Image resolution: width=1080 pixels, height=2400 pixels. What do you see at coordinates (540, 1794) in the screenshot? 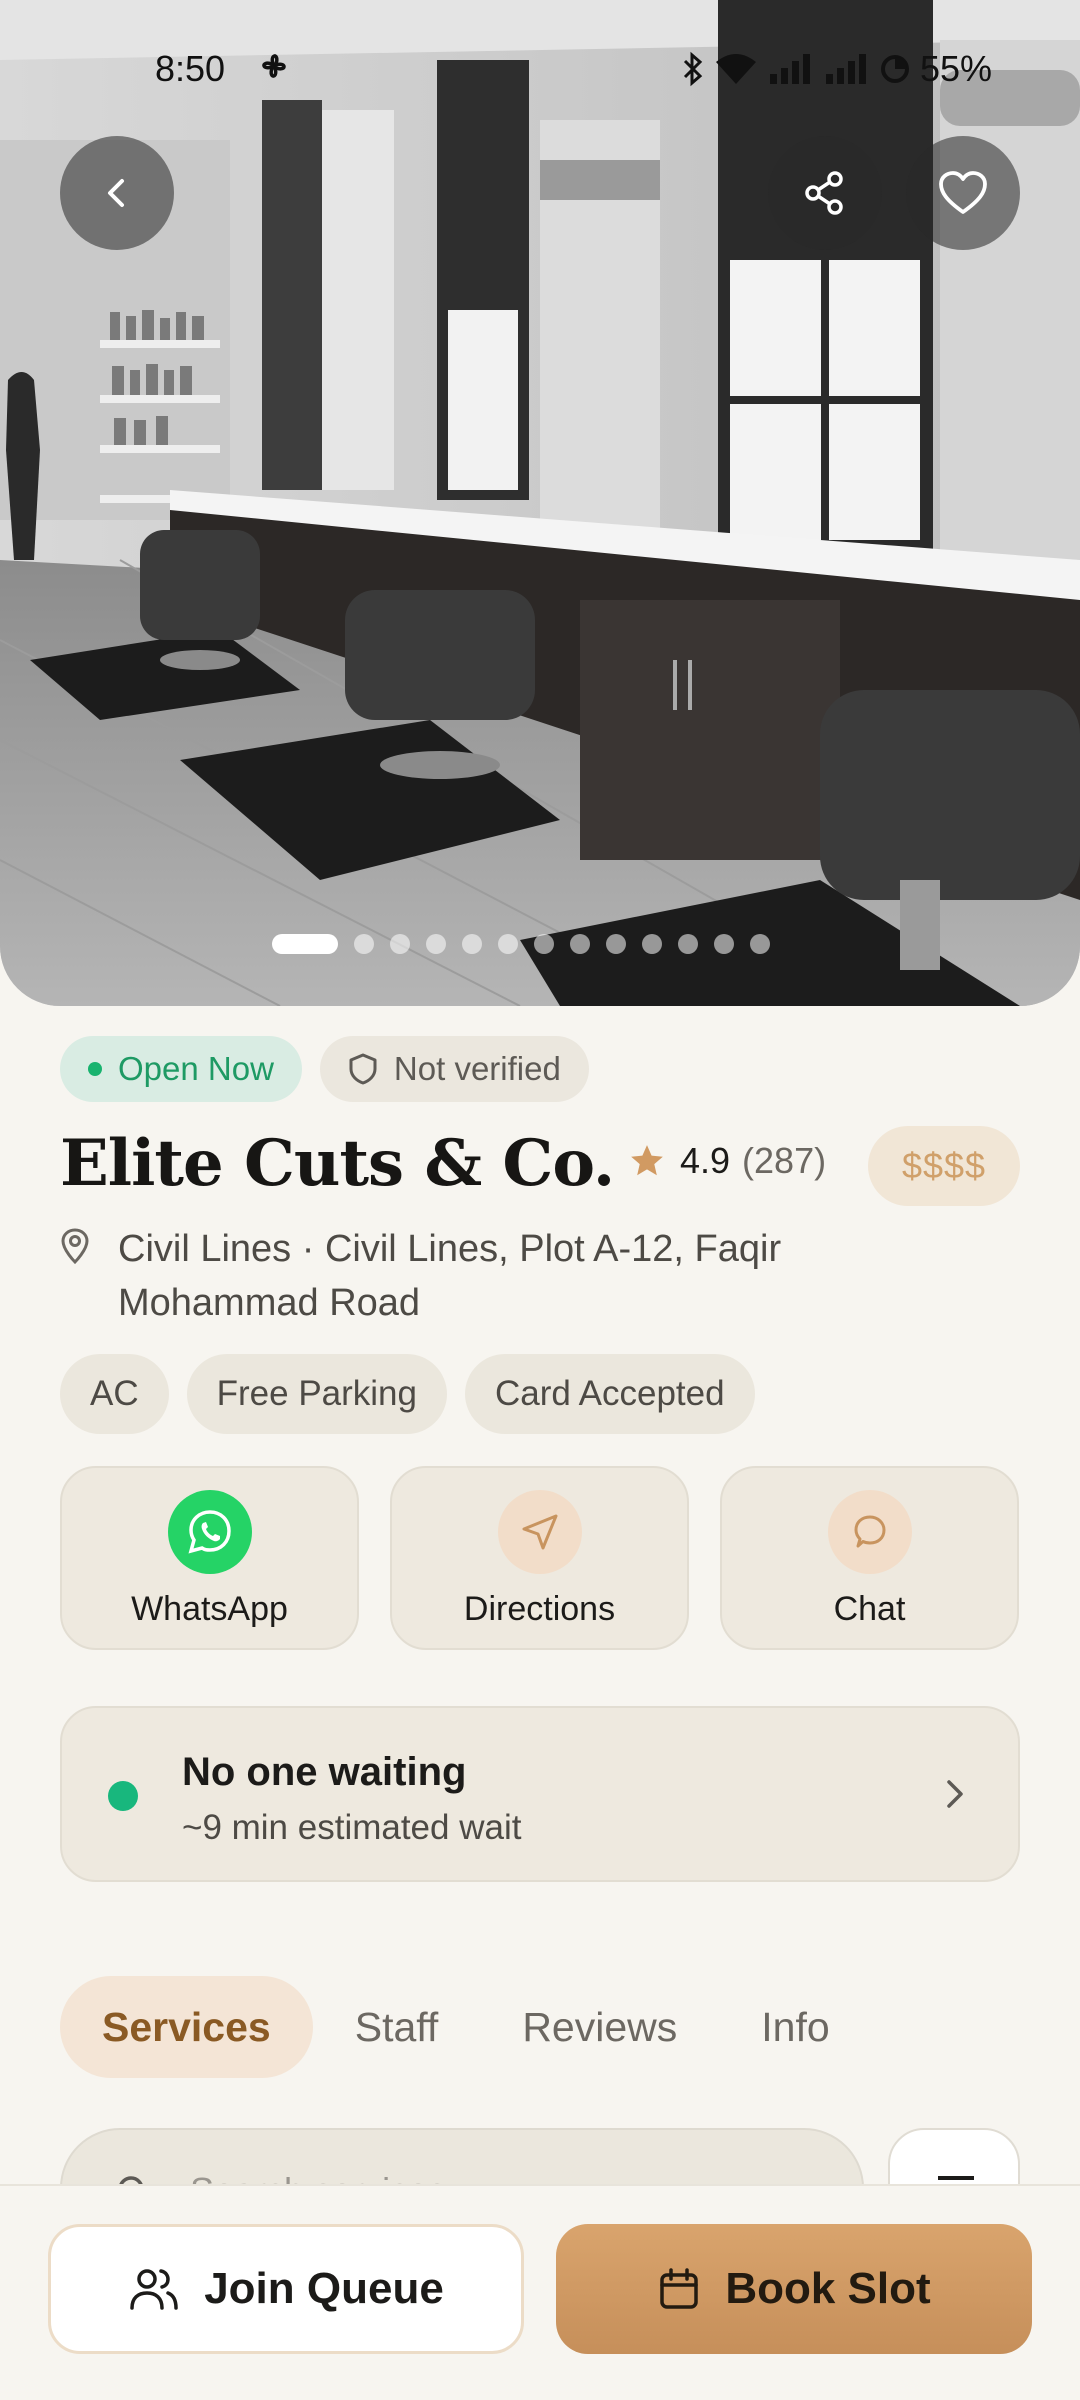
I see `queue-status-card: No one waiting ~9 min estimated wait` at bounding box center [540, 1794].